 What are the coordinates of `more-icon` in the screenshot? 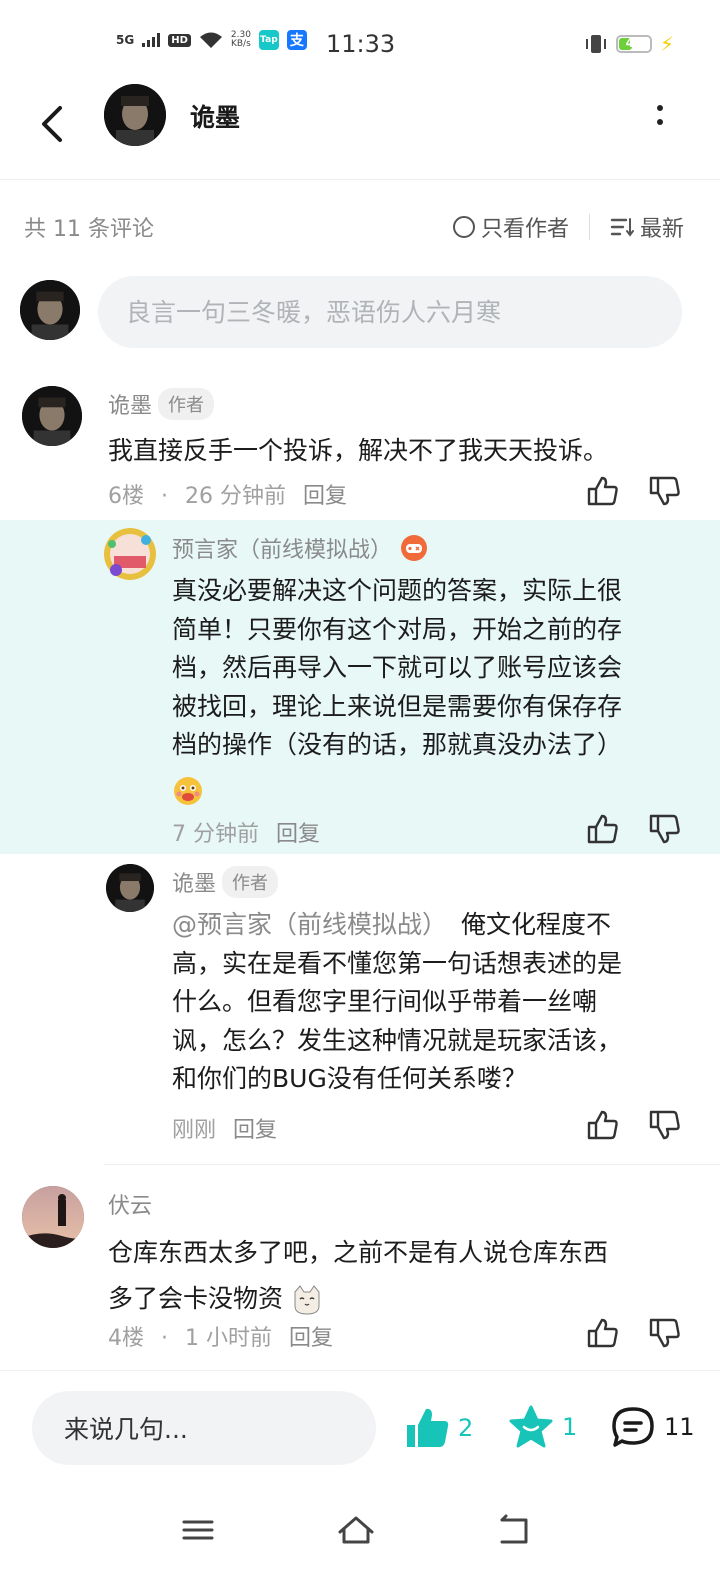 It's located at (660, 117).